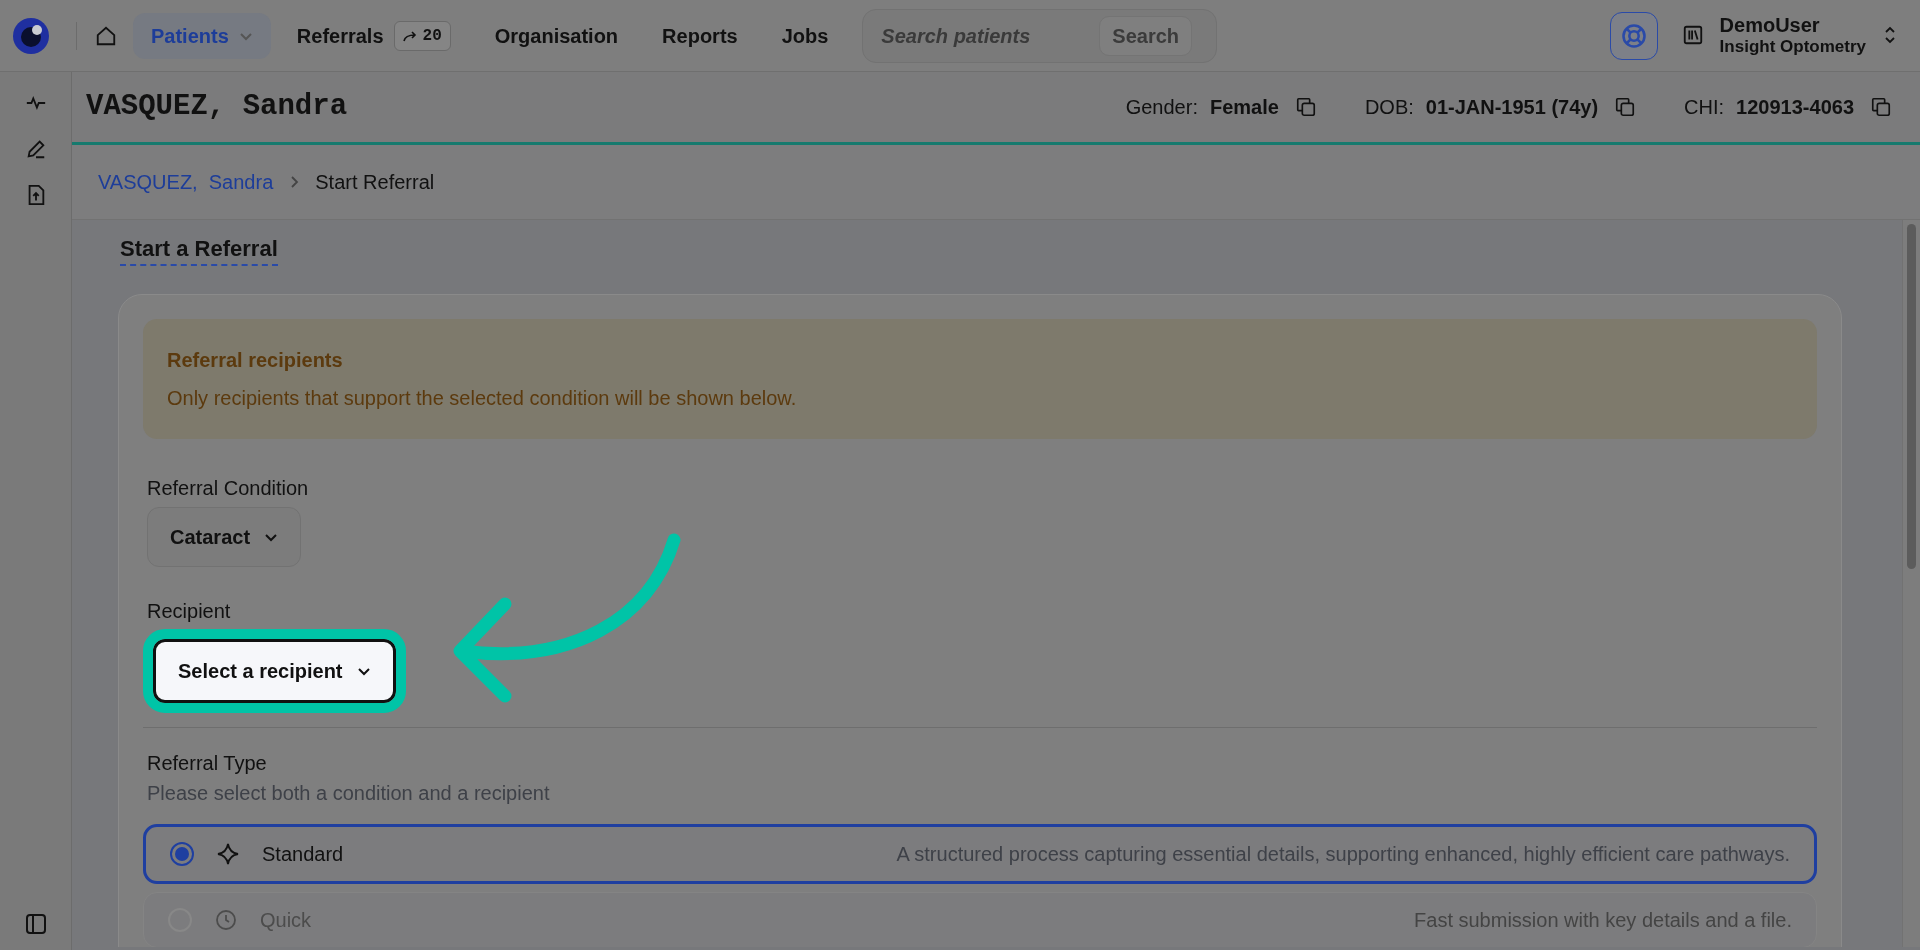  What do you see at coordinates (228, 853) in the screenshot?
I see `sparkle-icon` at bounding box center [228, 853].